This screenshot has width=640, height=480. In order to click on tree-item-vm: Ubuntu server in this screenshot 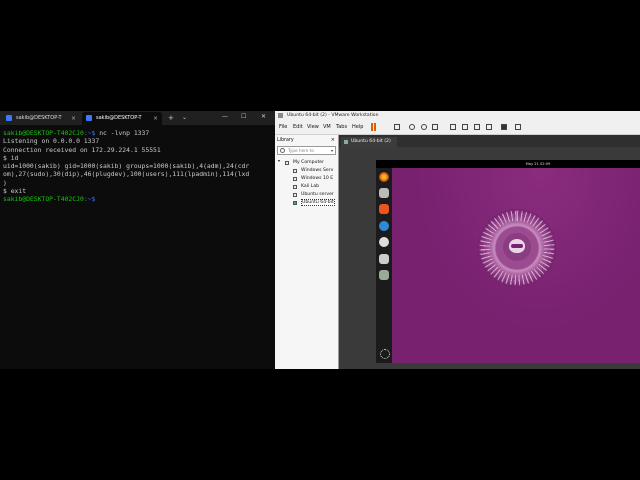, I will do `click(306, 195)`.